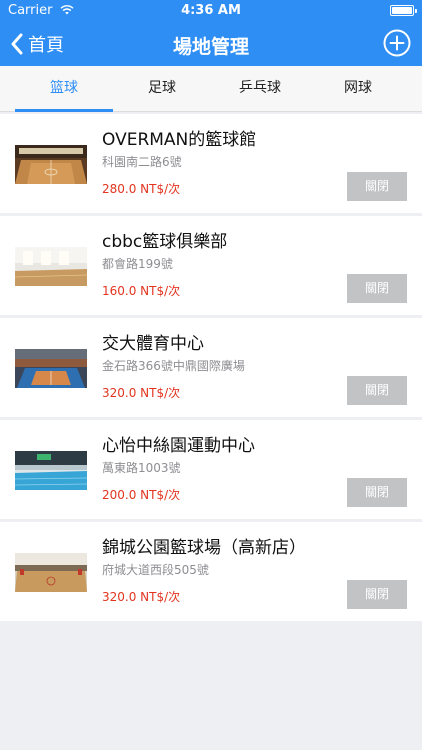 This screenshot has width=422, height=750. What do you see at coordinates (64, 89) in the screenshot?
I see `tab-basketball: 篮球` at bounding box center [64, 89].